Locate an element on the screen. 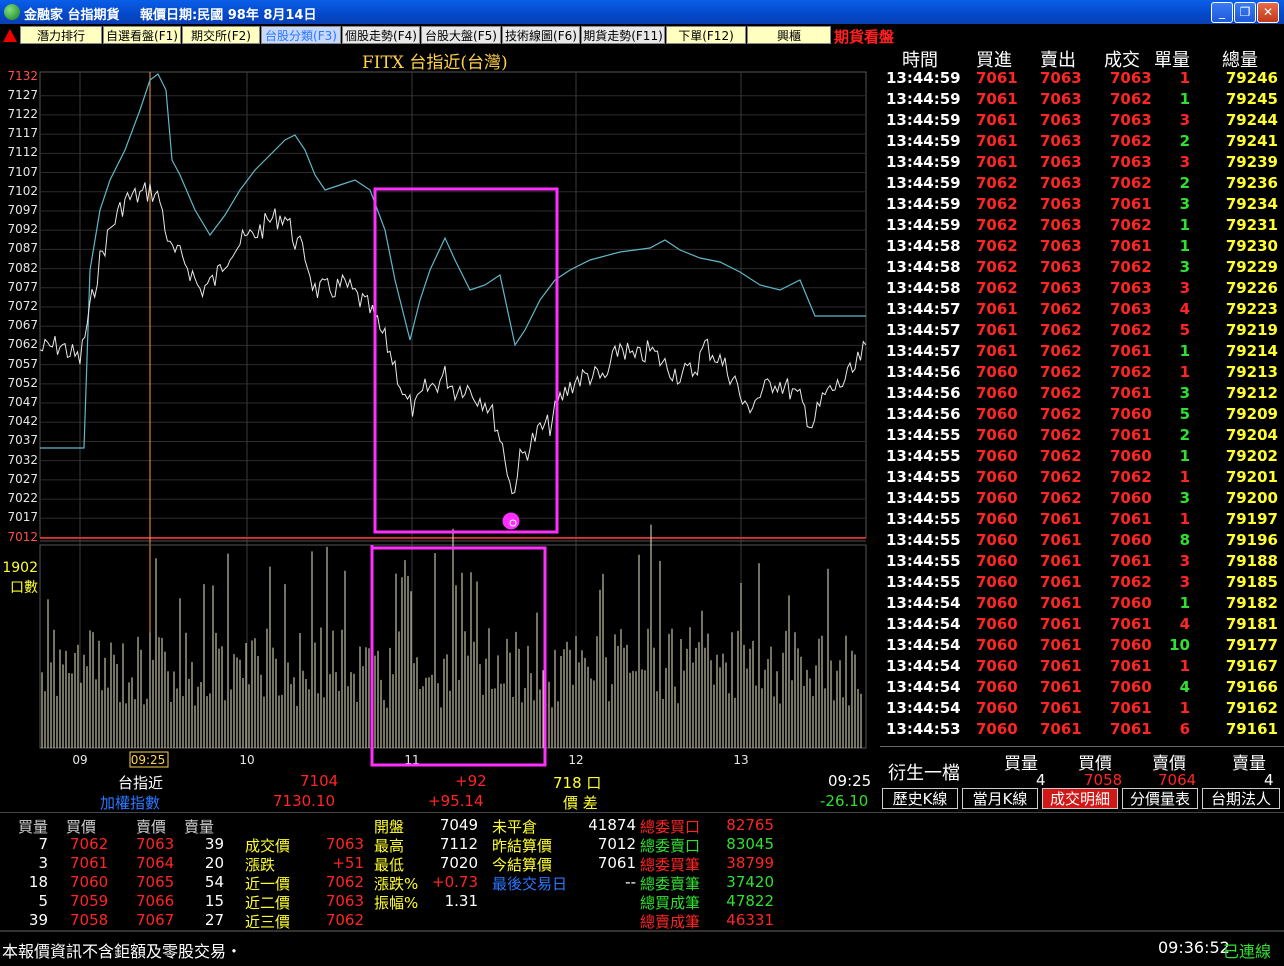 The width and height of the screenshot is (1284, 966). trade-row: 13:44:54 7060 7061 7061 1 79167 is located at coordinates (1082, 666).